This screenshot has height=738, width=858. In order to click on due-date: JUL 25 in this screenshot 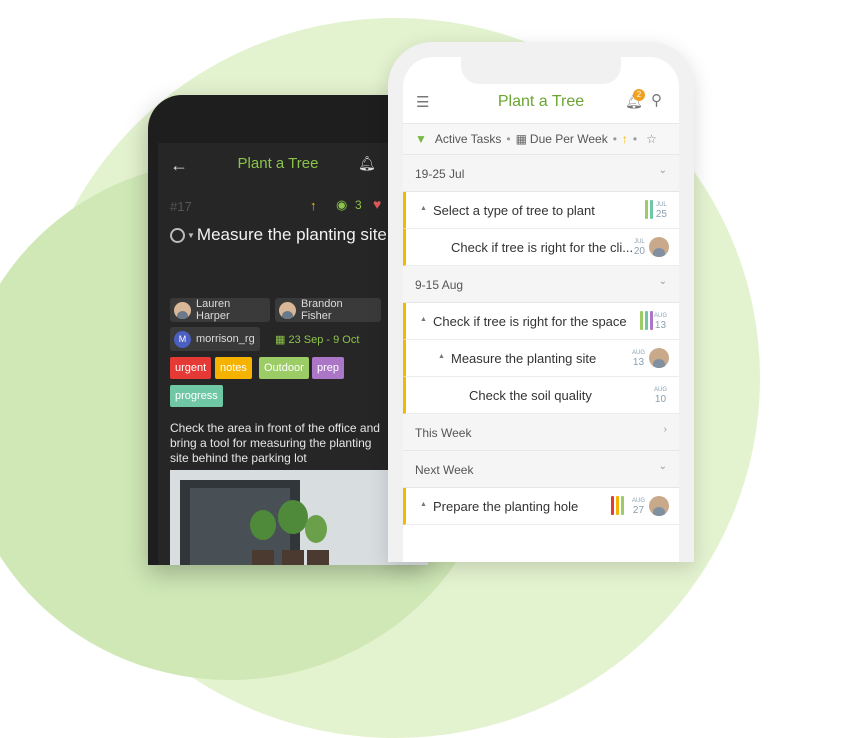, I will do `click(661, 210)`.